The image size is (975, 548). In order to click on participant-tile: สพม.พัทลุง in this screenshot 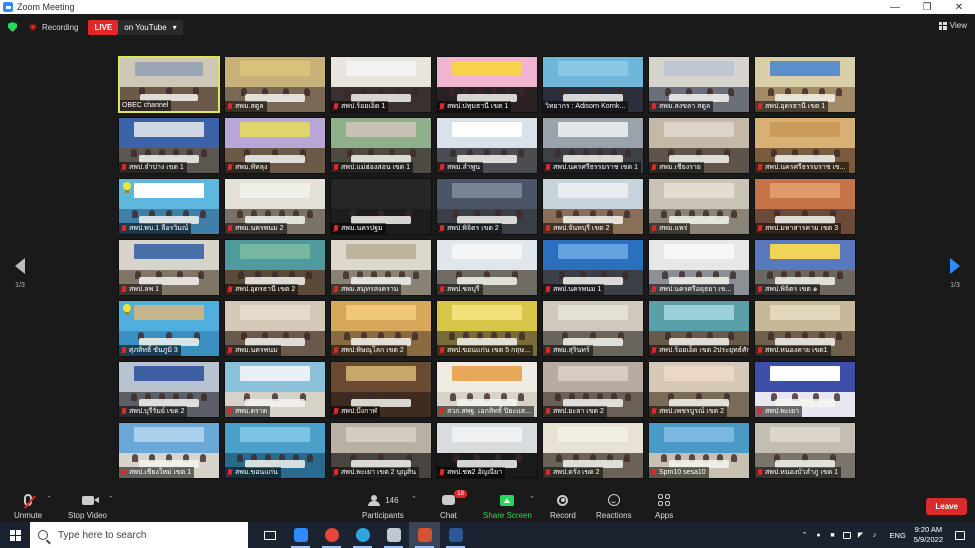, I will do `click(275, 145)`.